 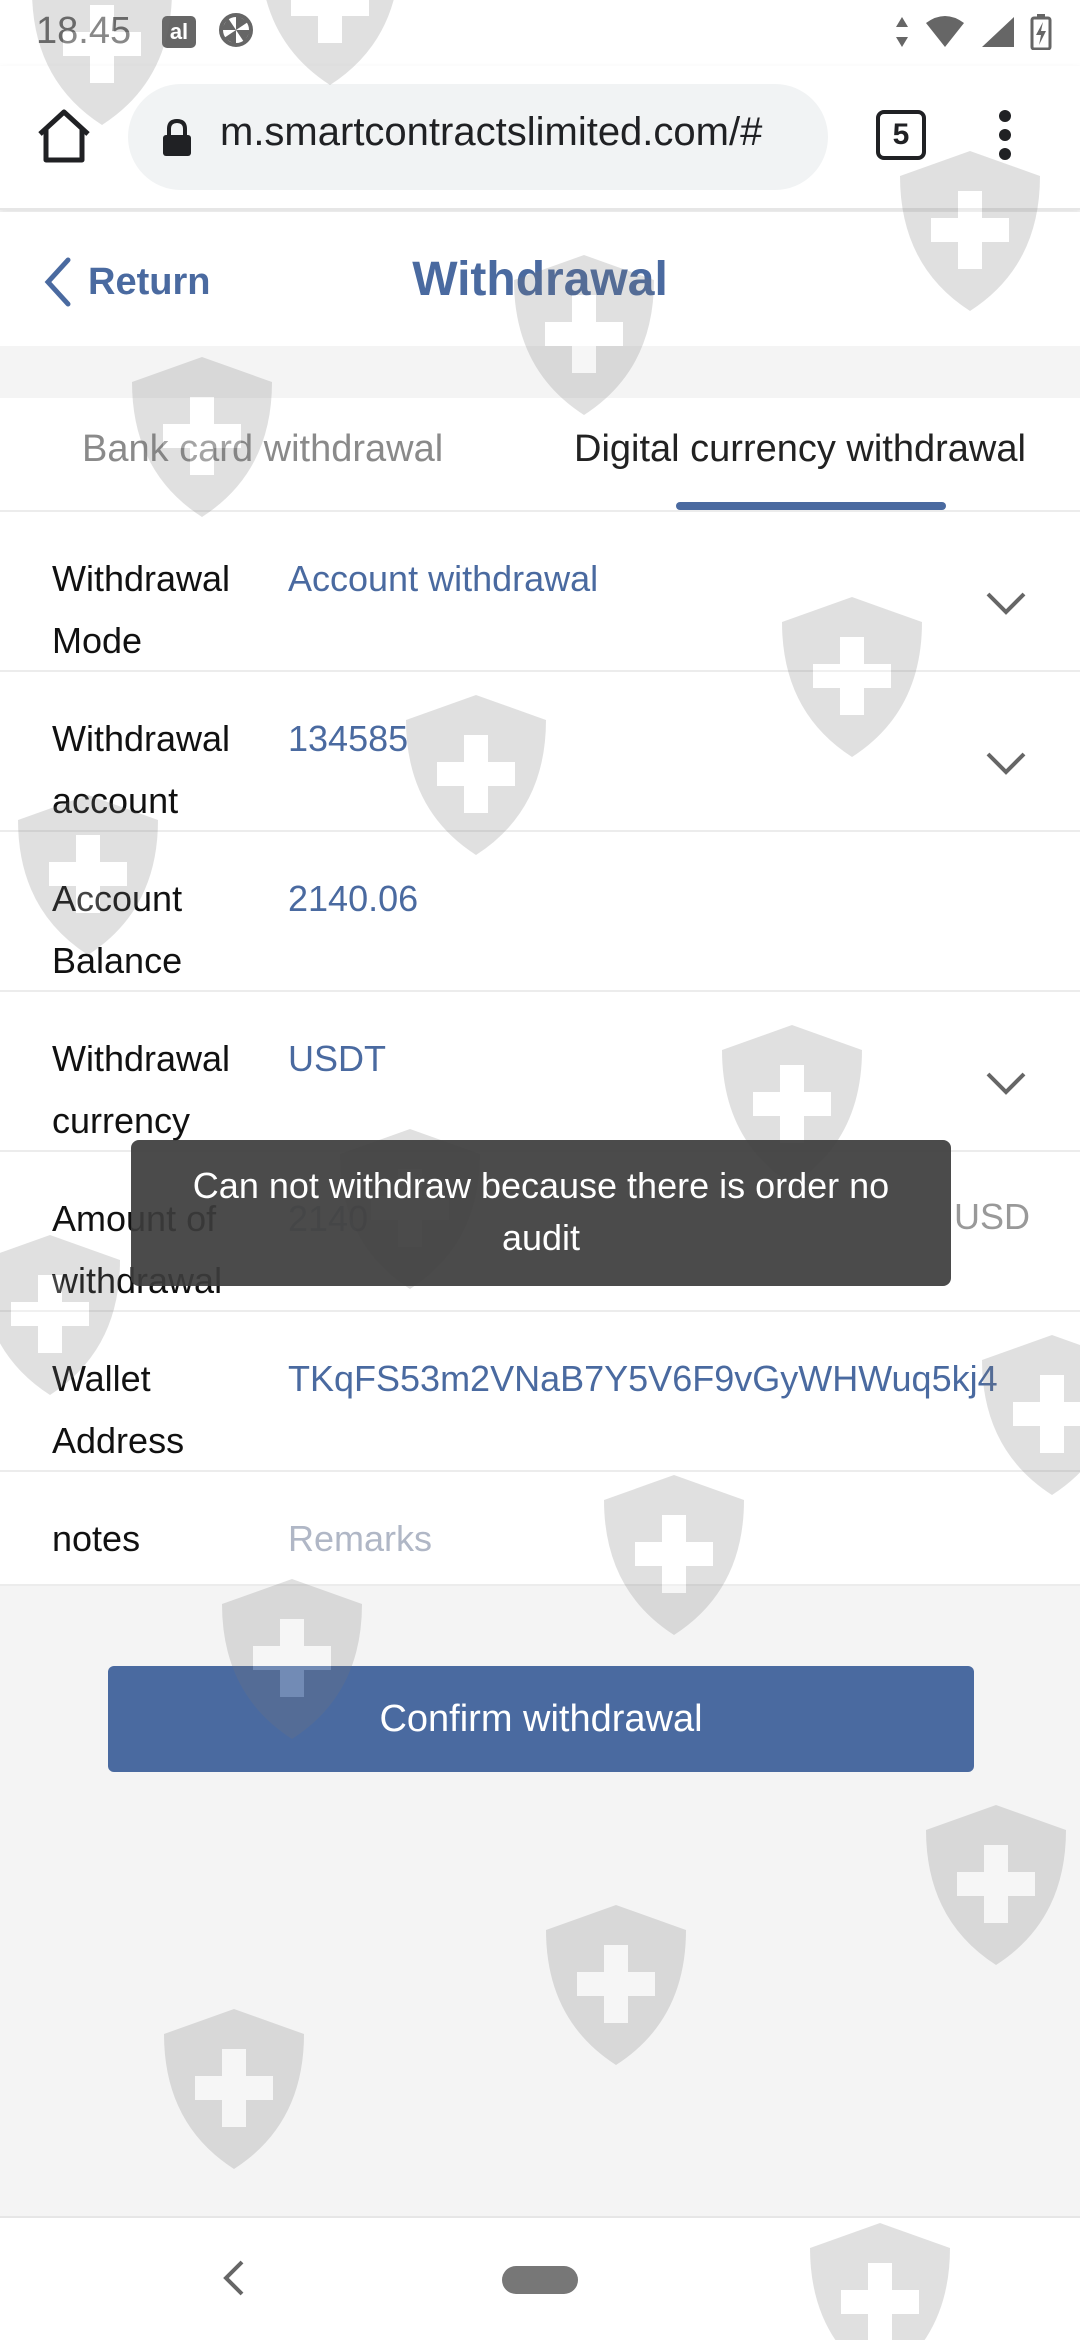 What do you see at coordinates (64, 136) in the screenshot?
I see `home-icon` at bounding box center [64, 136].